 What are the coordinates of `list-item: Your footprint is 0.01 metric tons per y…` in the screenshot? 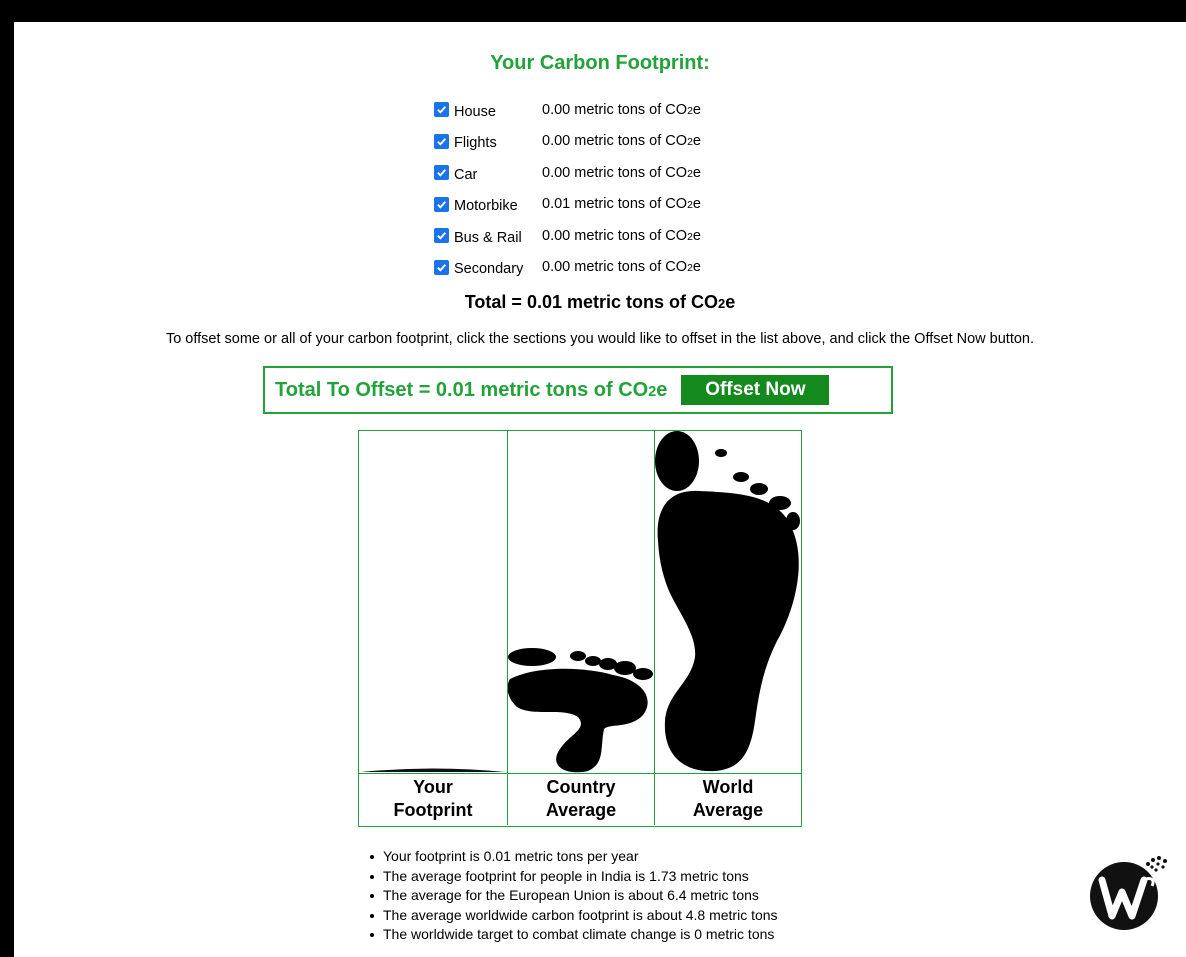 It's located at (572, 858).